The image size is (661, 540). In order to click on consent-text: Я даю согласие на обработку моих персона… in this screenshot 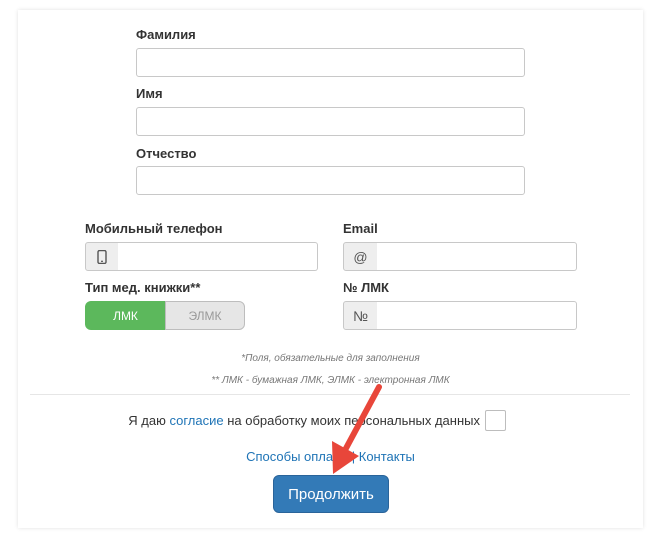, I will do `click(240, 420)`.